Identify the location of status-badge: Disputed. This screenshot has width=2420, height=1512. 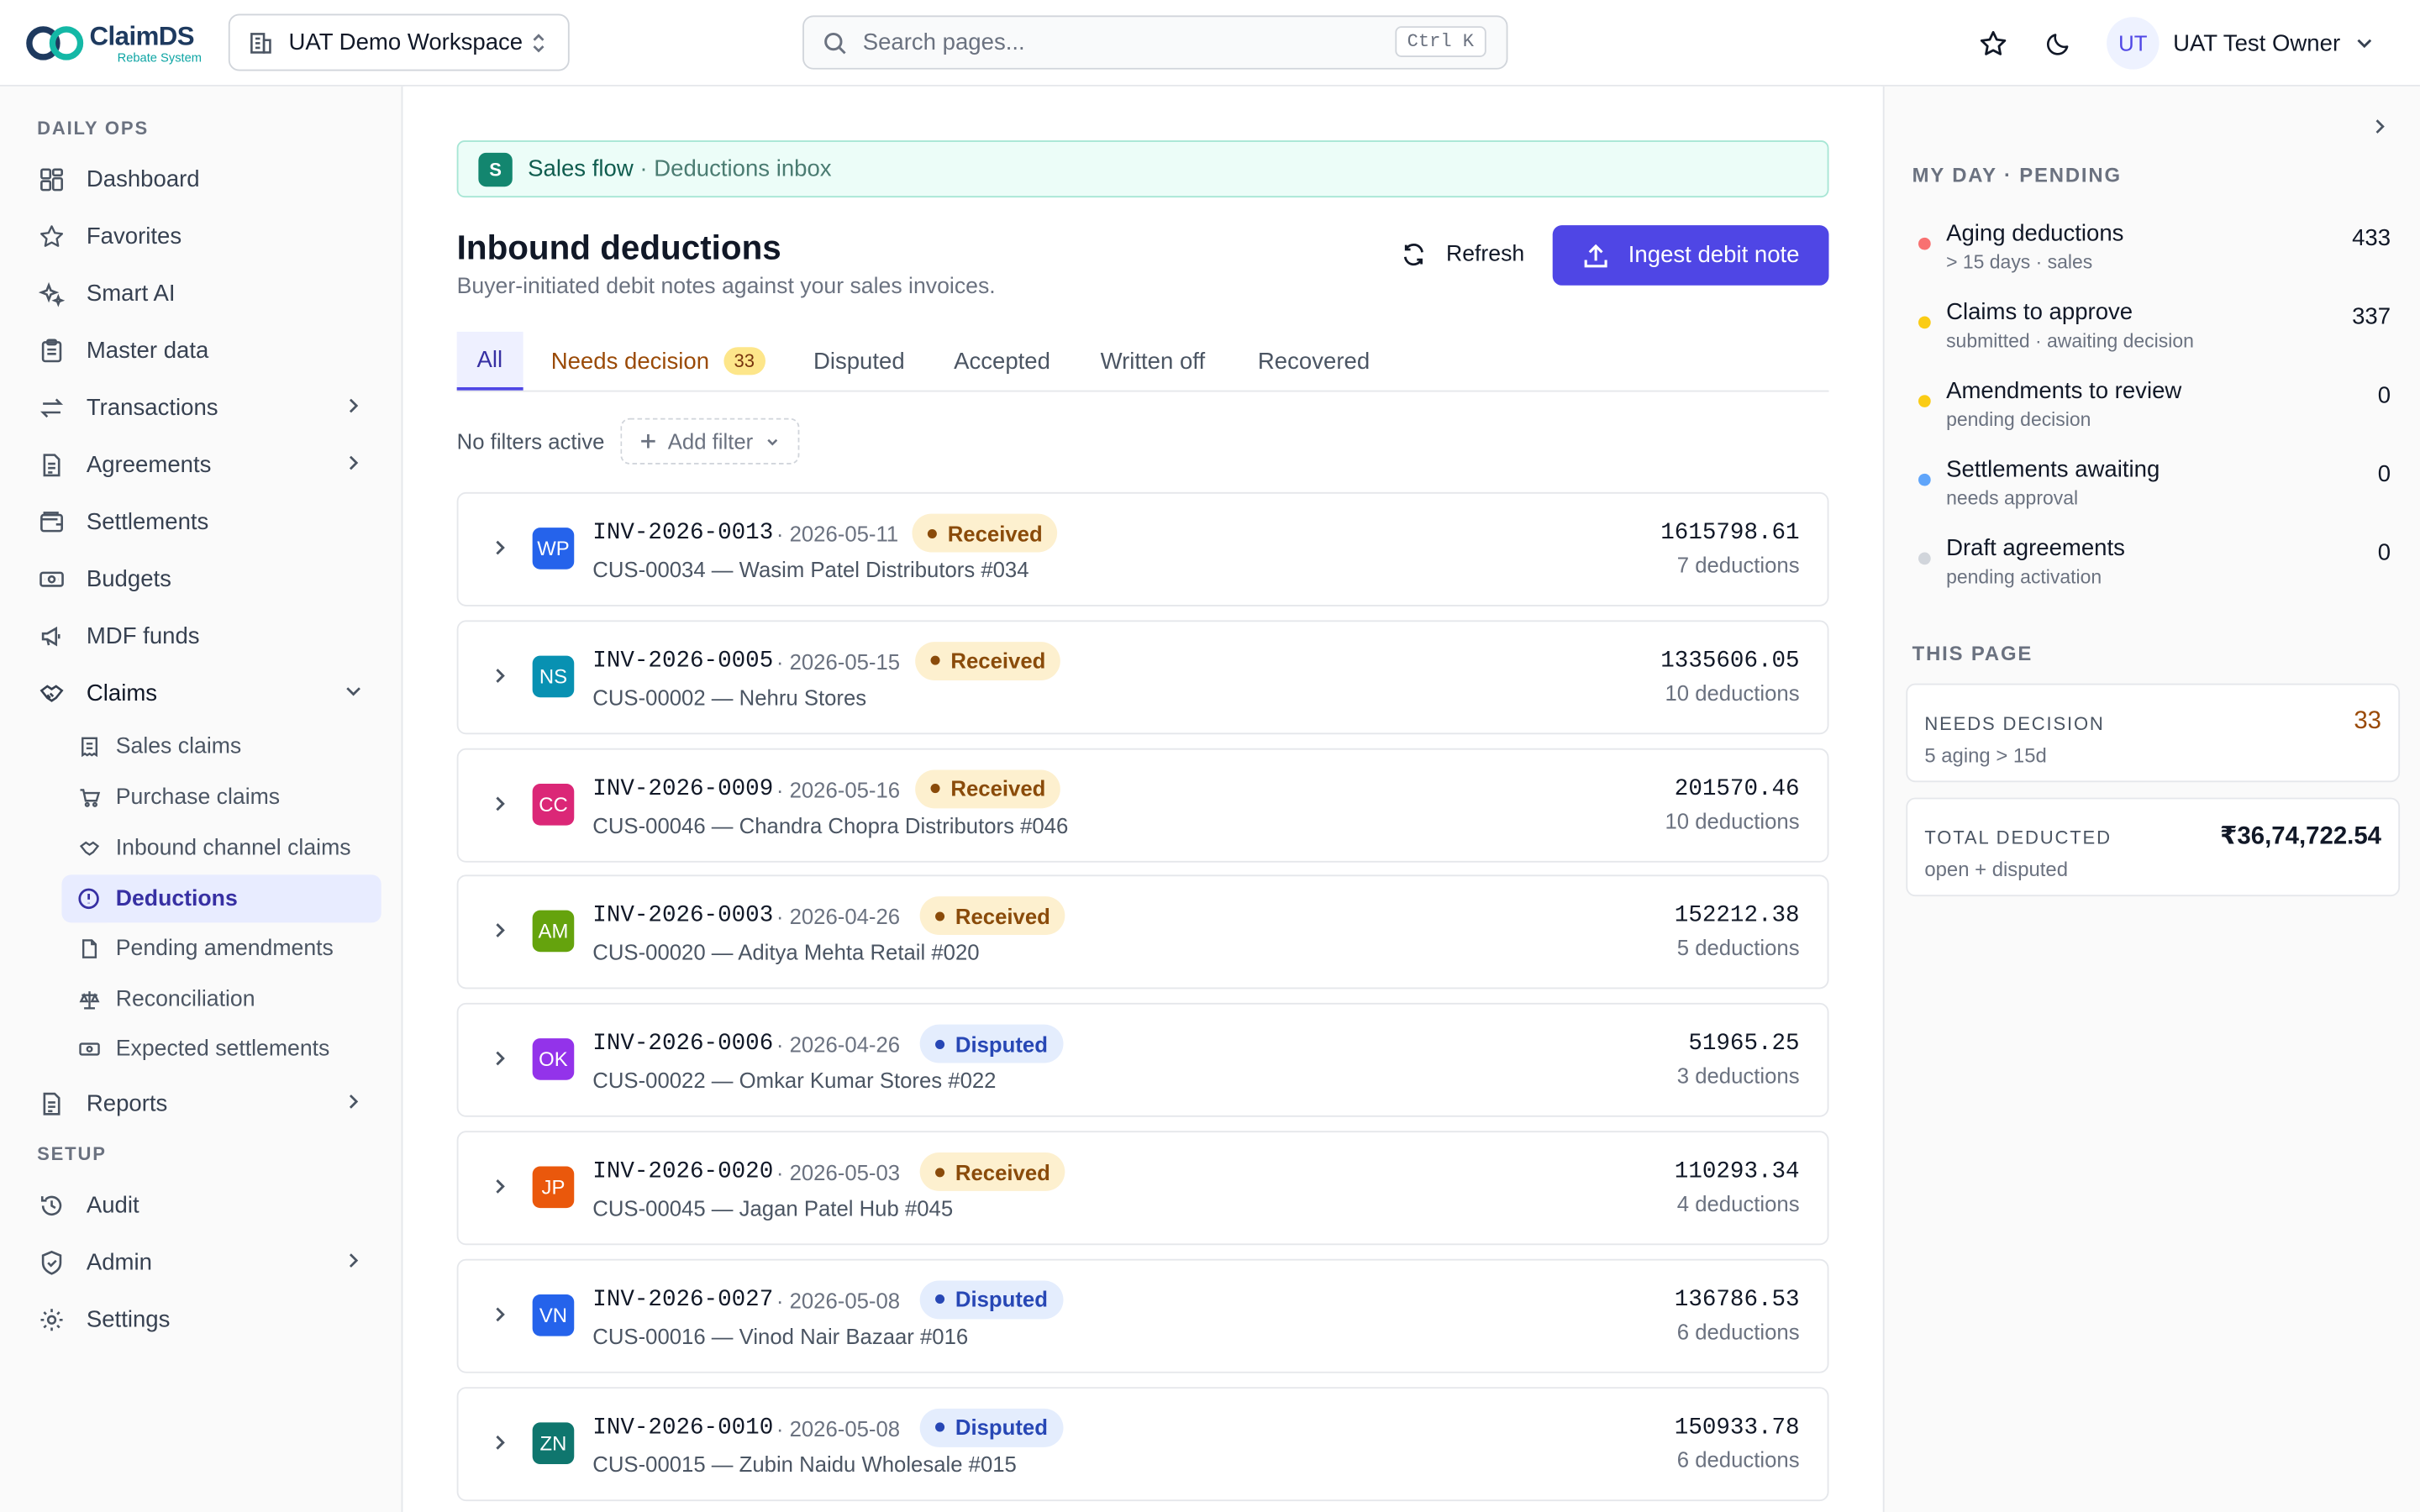
(992, 1043).